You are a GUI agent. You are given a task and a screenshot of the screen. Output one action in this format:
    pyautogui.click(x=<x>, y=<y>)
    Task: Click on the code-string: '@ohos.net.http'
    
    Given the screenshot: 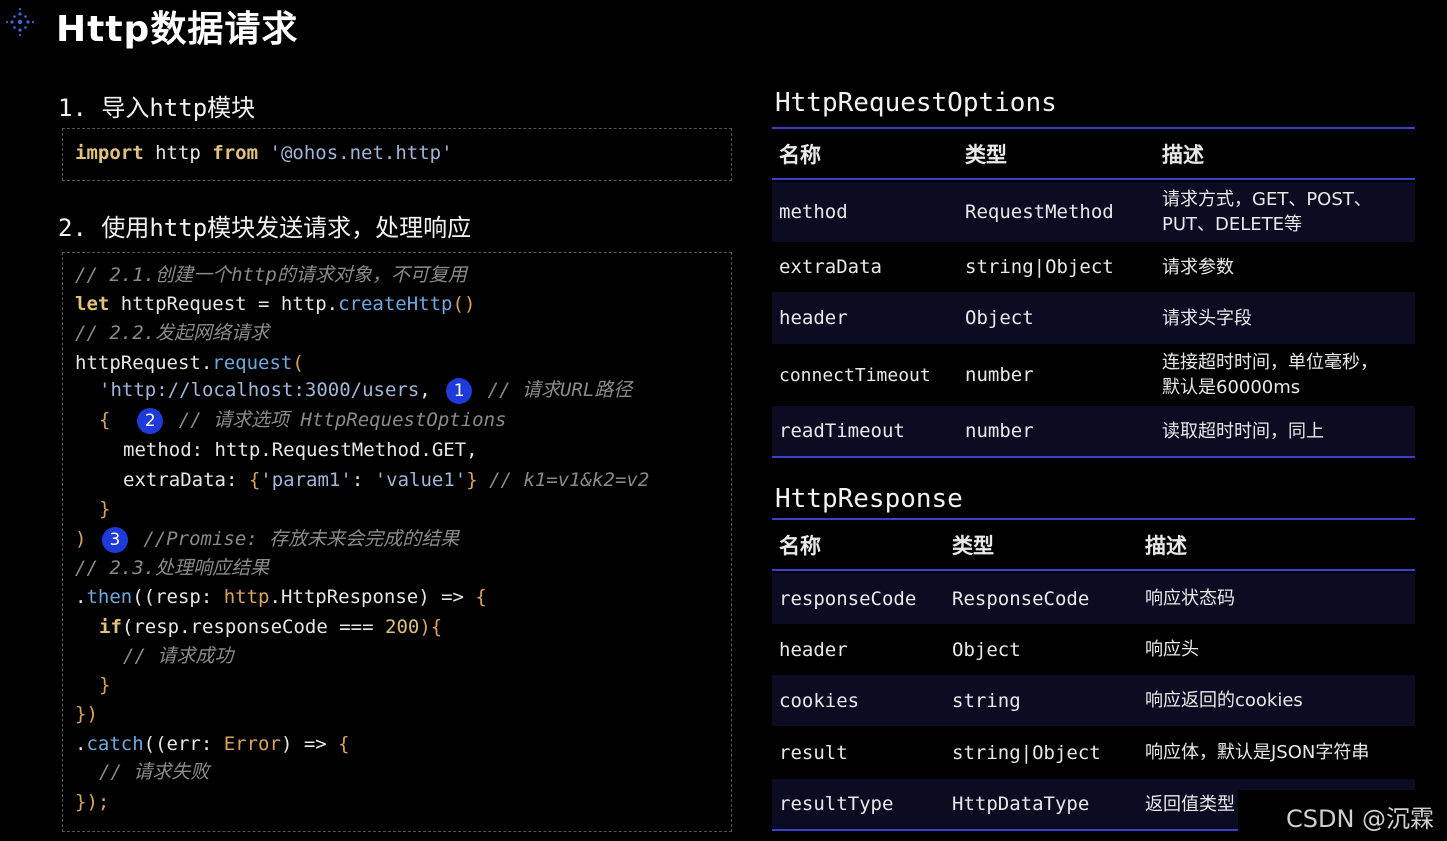 What is the action you would take?
    pyautogui.click(x=361, y=153)
    